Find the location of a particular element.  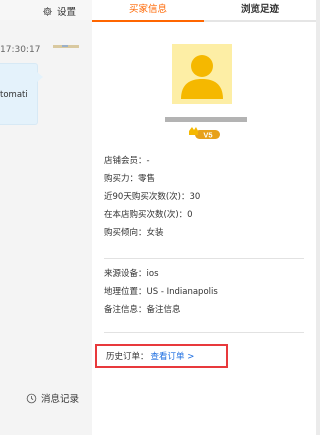

level-badge-label: V5 is located at coordinates (207, 134).